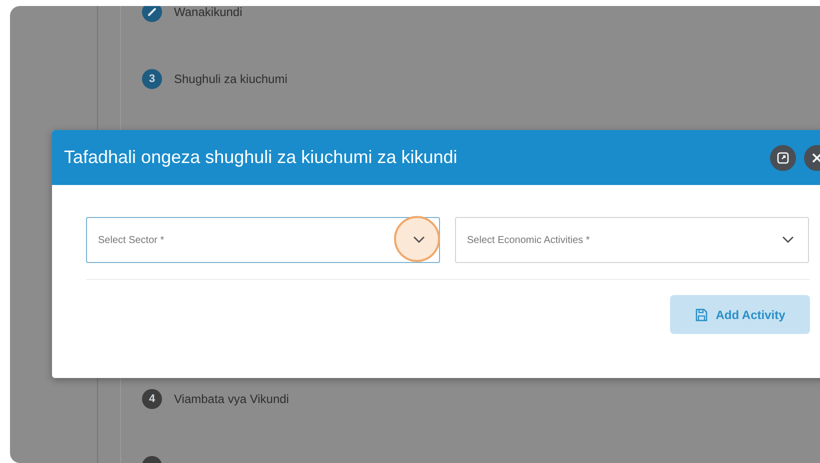 Image resolution: width=820 pixels, height=463 pixels. What do you see at coordinates (783, 157) in the screenshot?
I see `fullscreen-icon` at bounding box center [783, 157].